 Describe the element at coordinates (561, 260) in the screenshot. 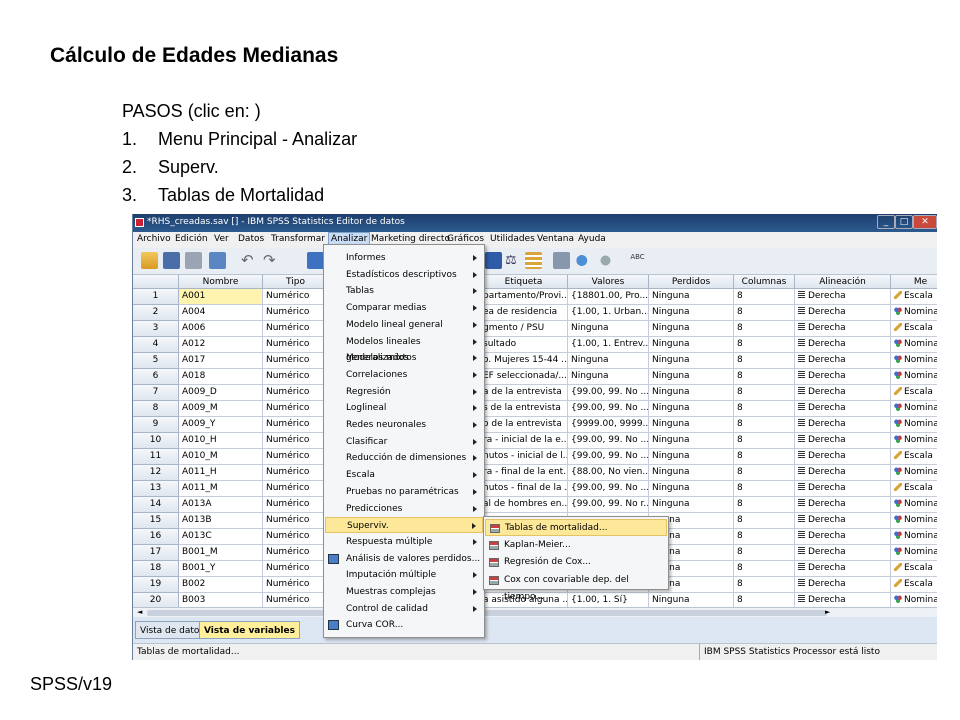

I see `value-labels-icon` at that location.